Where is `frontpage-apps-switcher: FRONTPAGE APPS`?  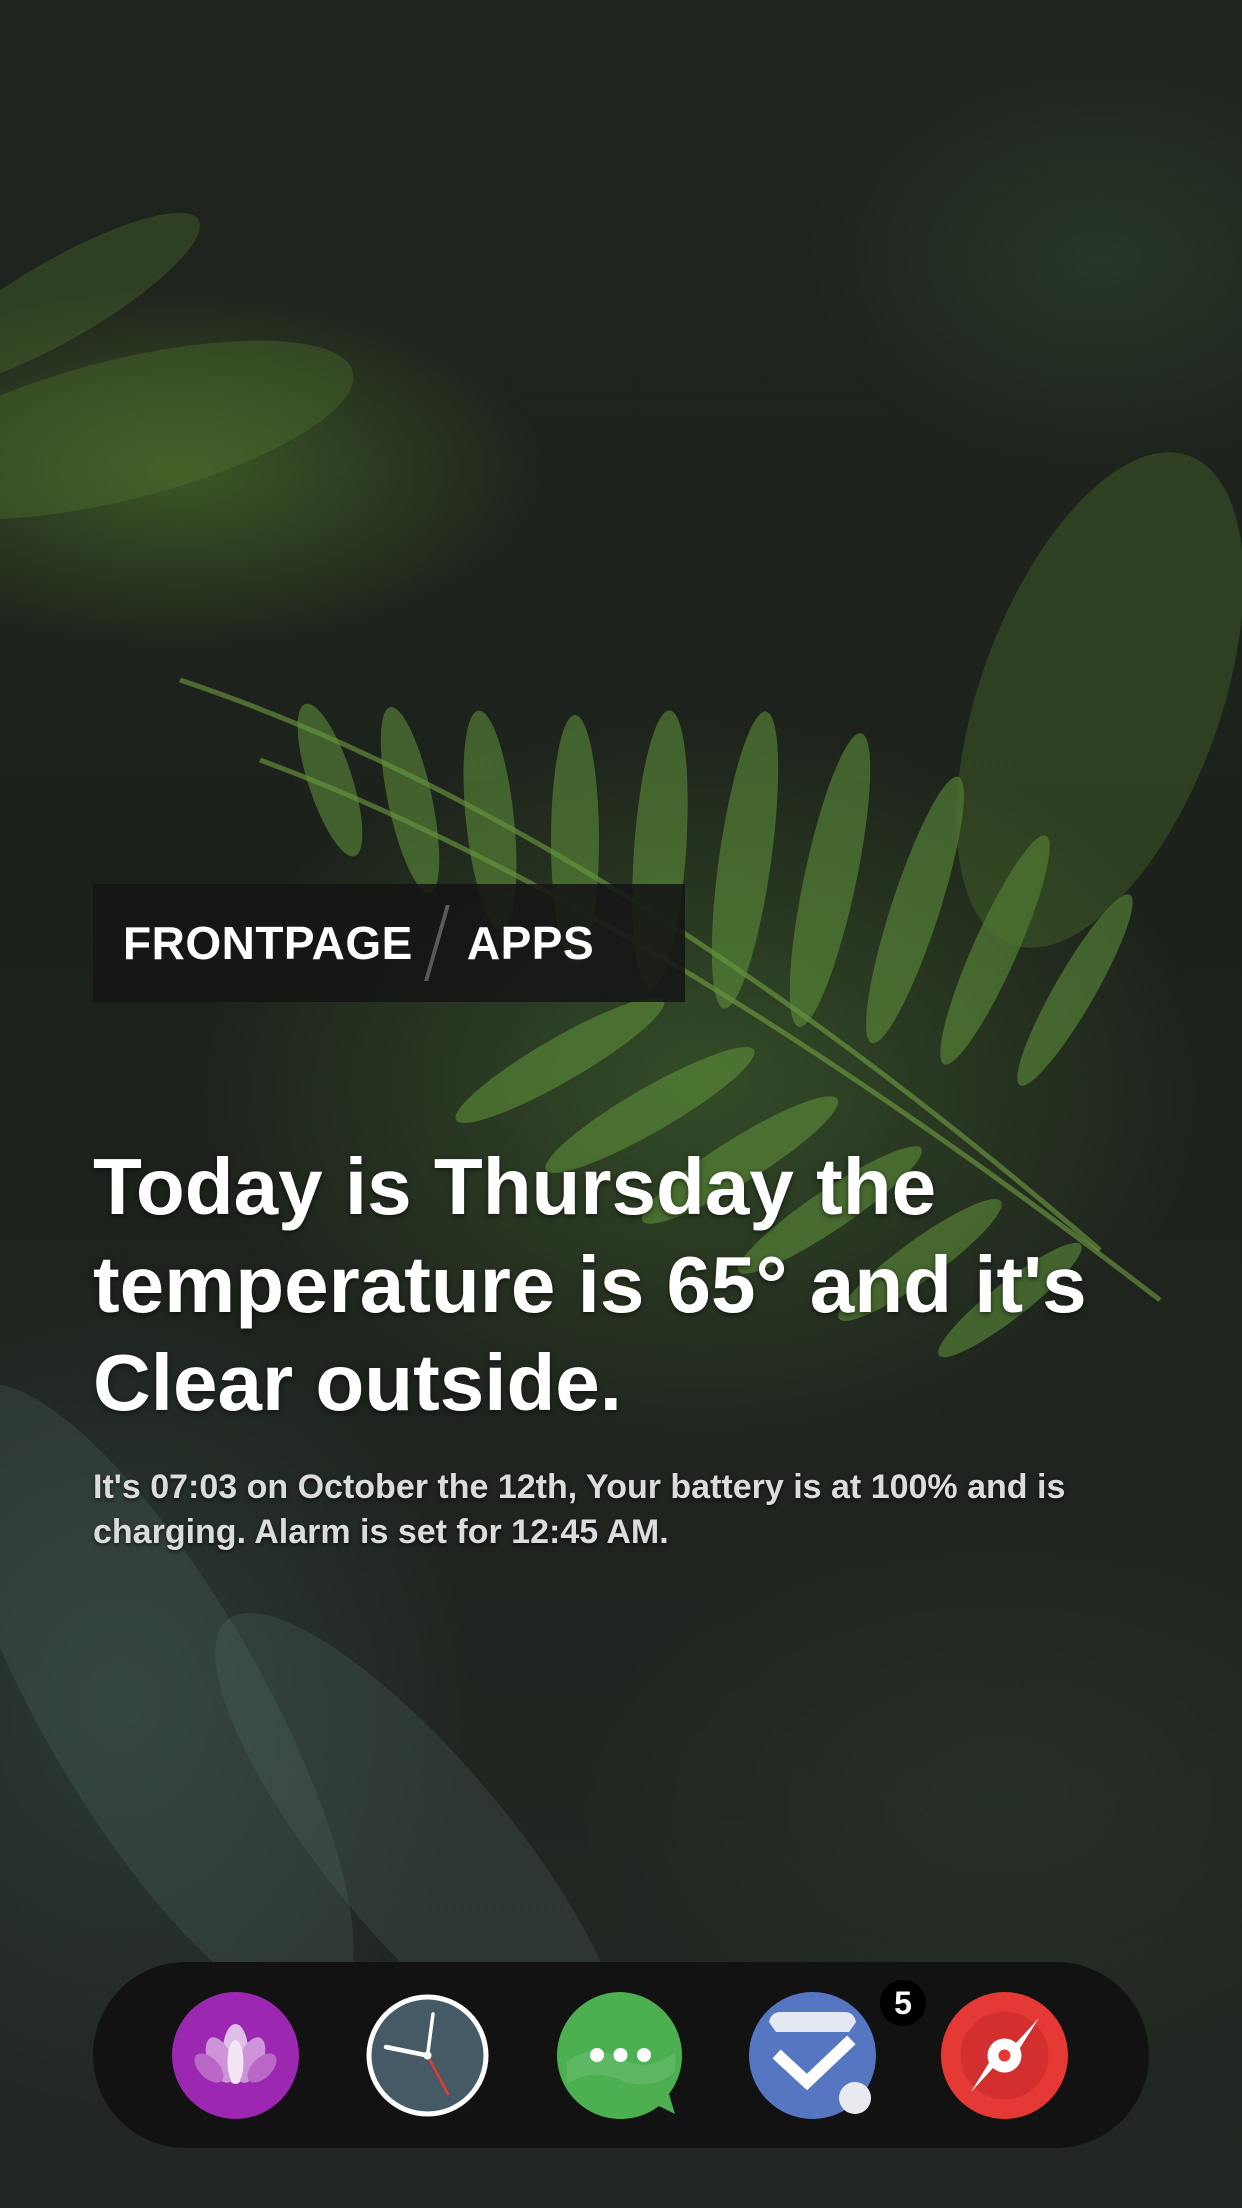 frontpage-apps-switcher: FRONTPAGE APPS is located at coordinates (389, 943).